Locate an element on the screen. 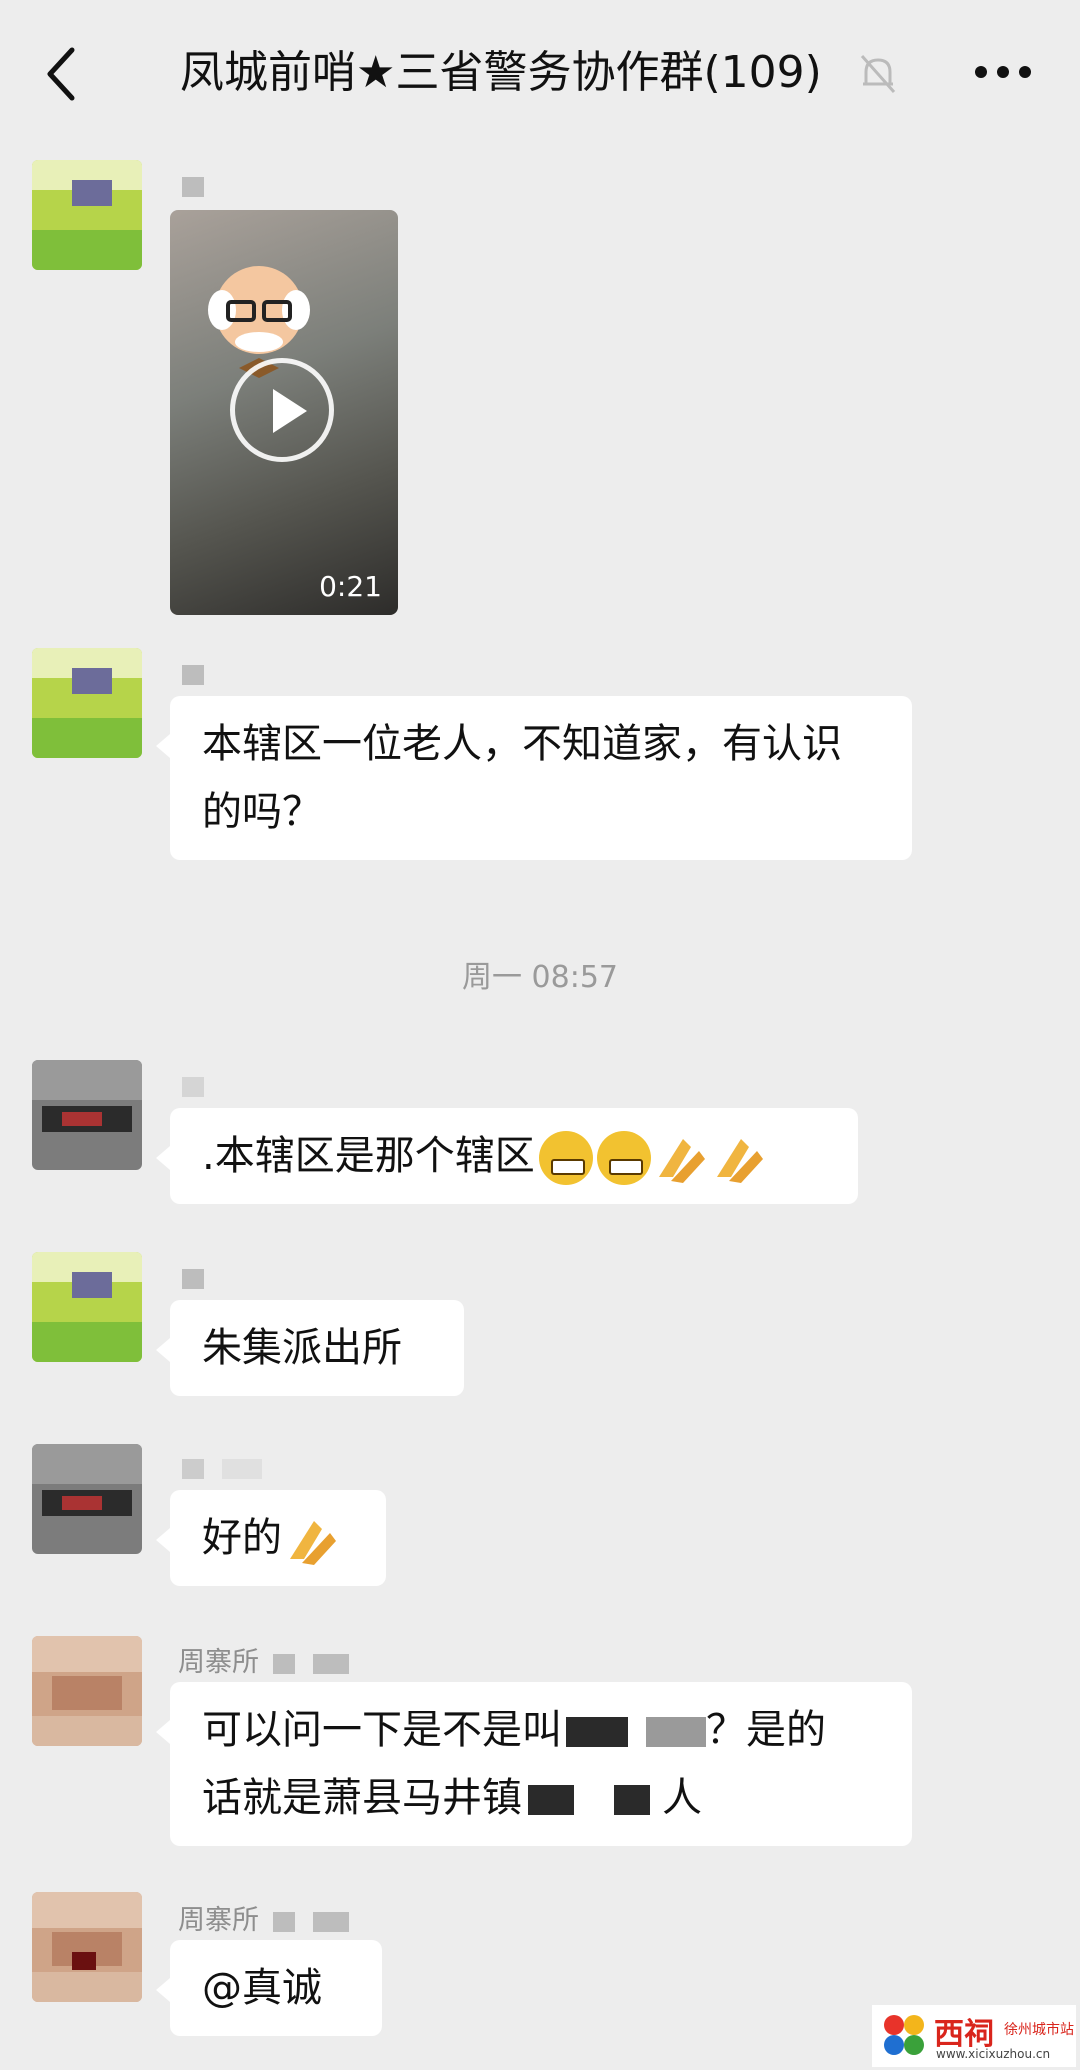 The image size is (1080, 2070). site-watermark: 西祠 徐州城市站 www.xicixuzhou.cn is located at coordinates (974, 2036).